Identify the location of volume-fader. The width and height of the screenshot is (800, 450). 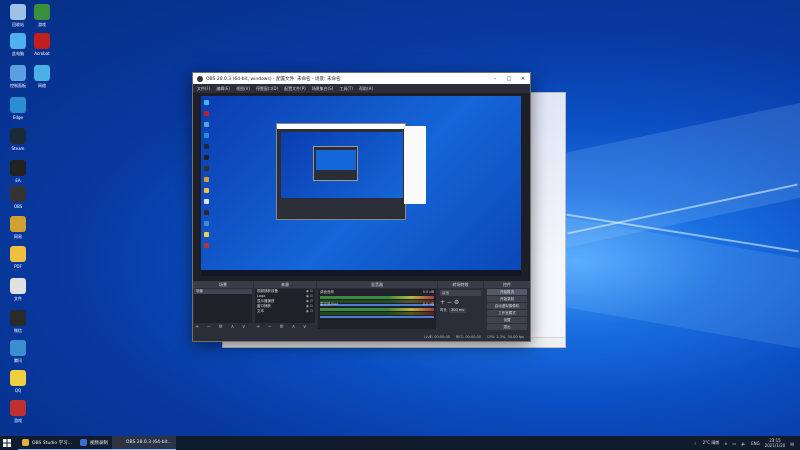
(377, 317).